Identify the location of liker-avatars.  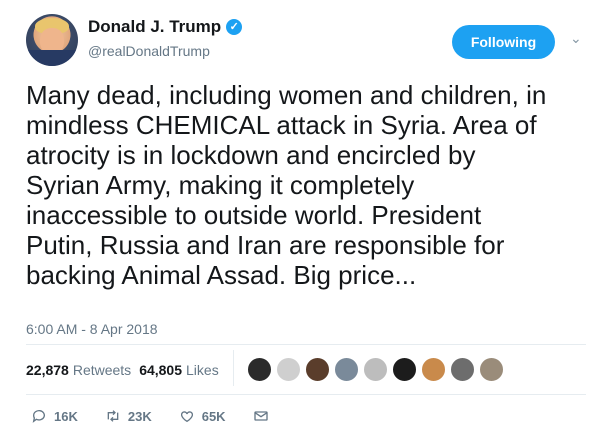
(377, 369).